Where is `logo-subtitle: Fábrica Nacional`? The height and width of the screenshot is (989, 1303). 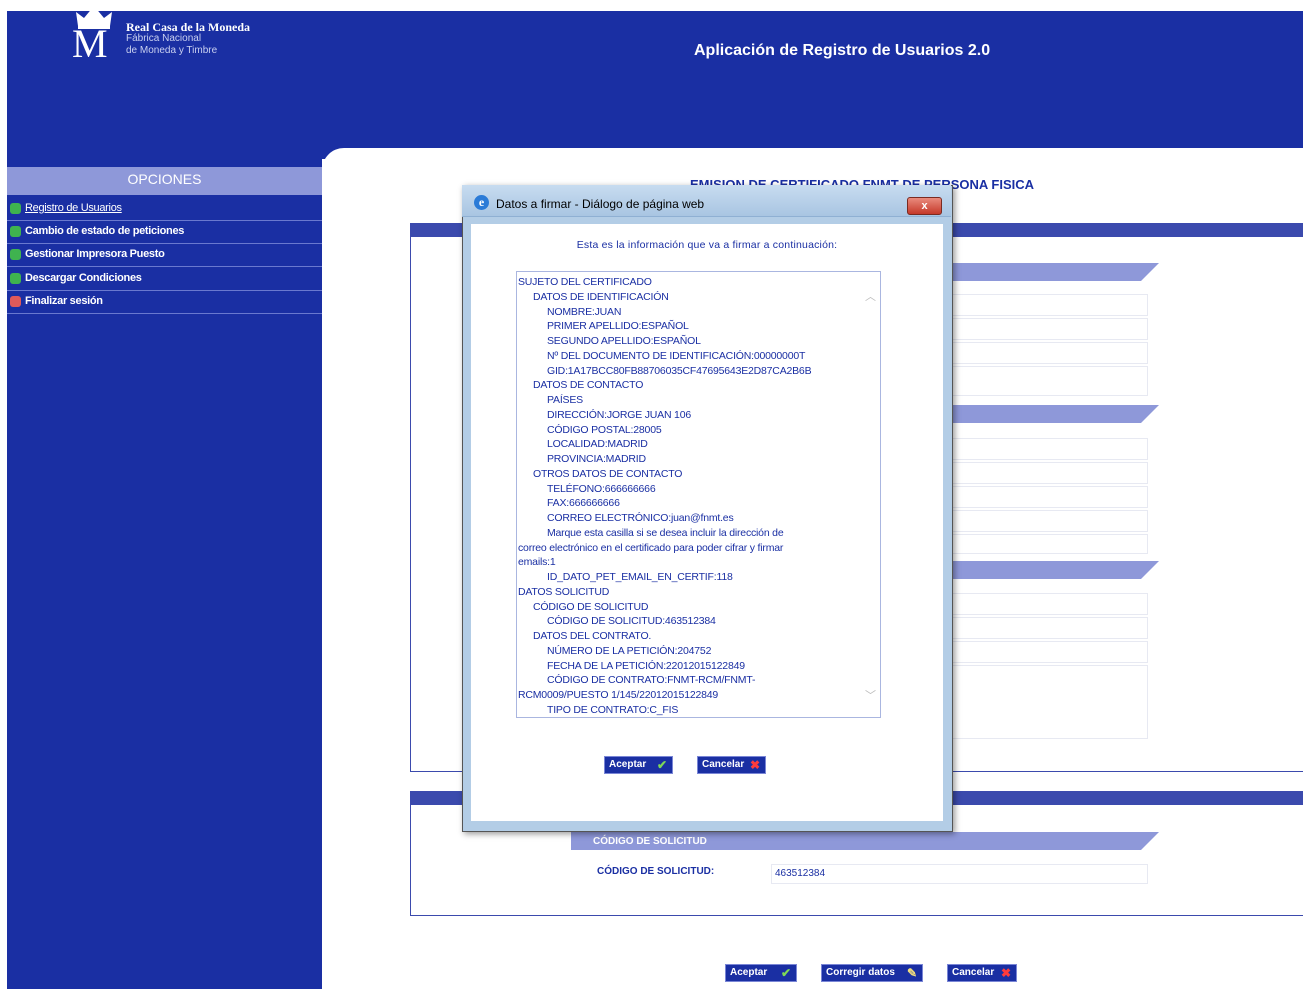
logo-subtitle: Fábrica Nacional is located at coordinates (164, 38).